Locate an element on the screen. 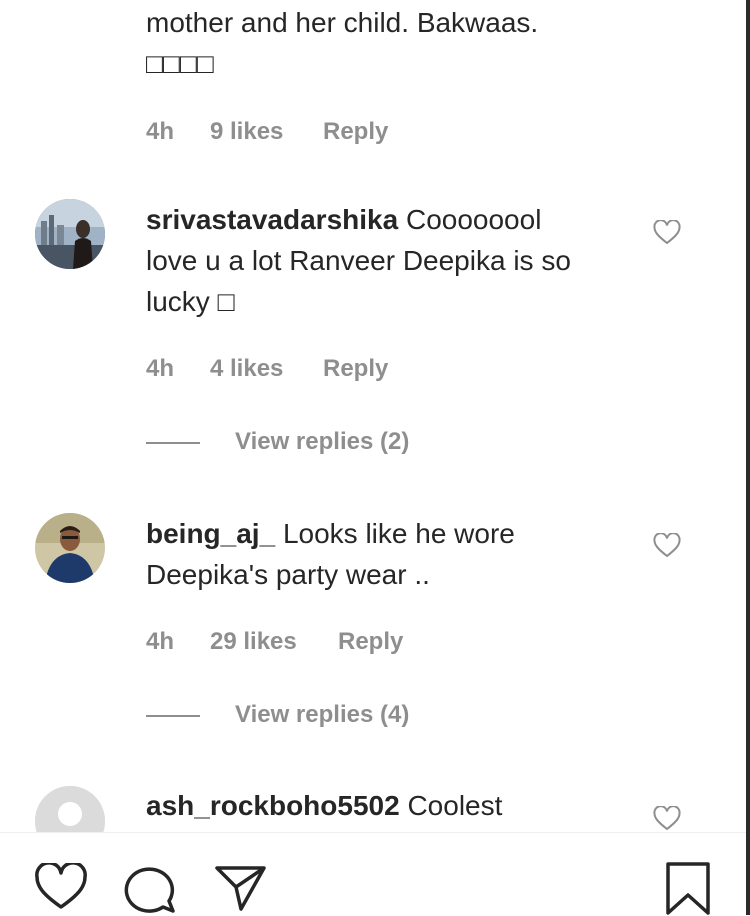 The width and height of the screenshot is (750, 916). comment-icon is located at coordinates (151, 888).